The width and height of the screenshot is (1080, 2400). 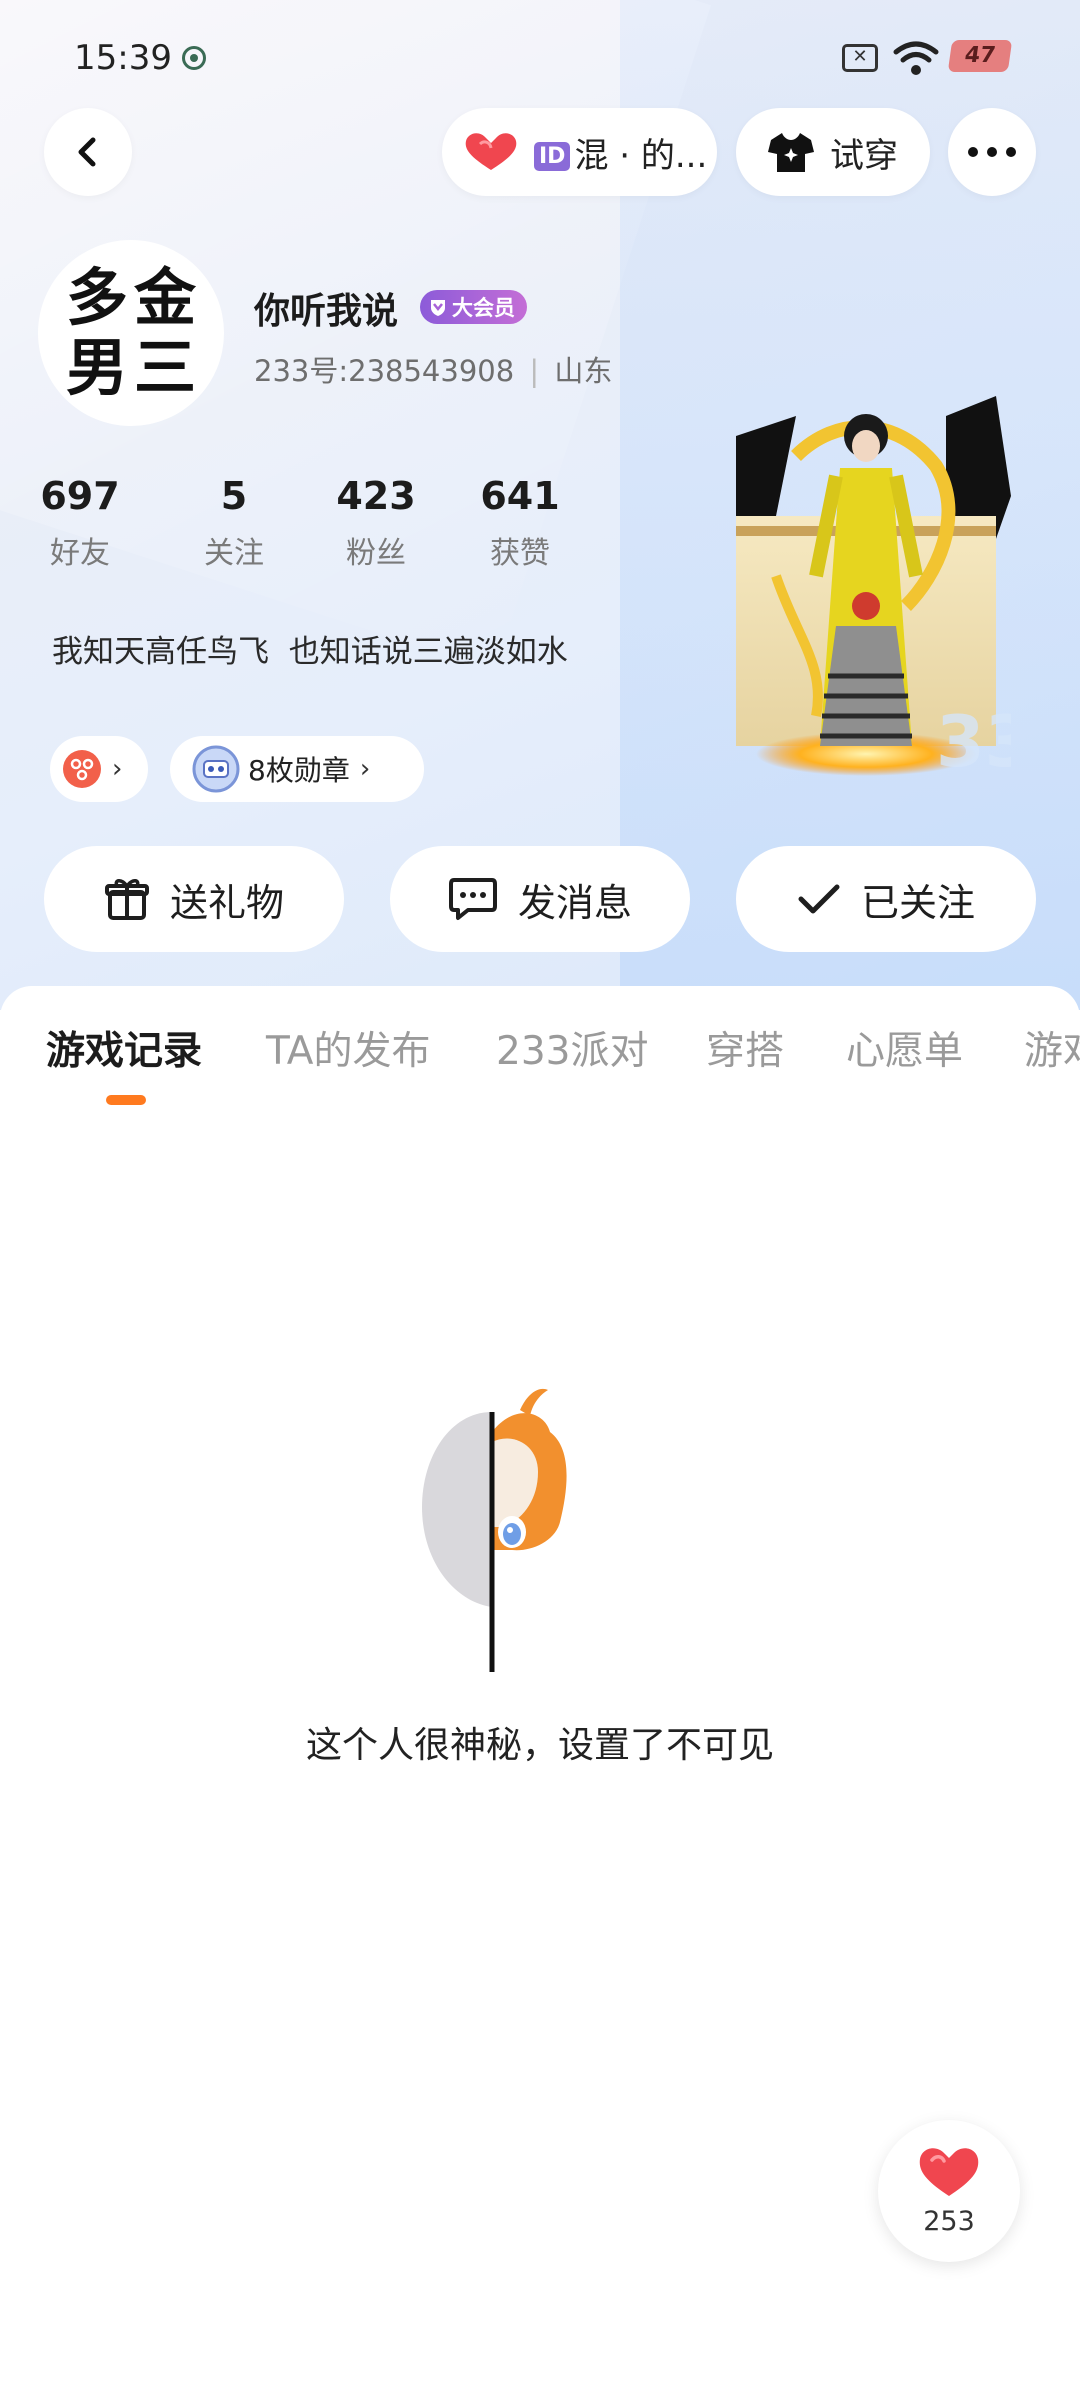 What do you see at coordinates (164, 297) in the screenshot?
I see `avatar-char: 金` at bounding box center [164, 297].